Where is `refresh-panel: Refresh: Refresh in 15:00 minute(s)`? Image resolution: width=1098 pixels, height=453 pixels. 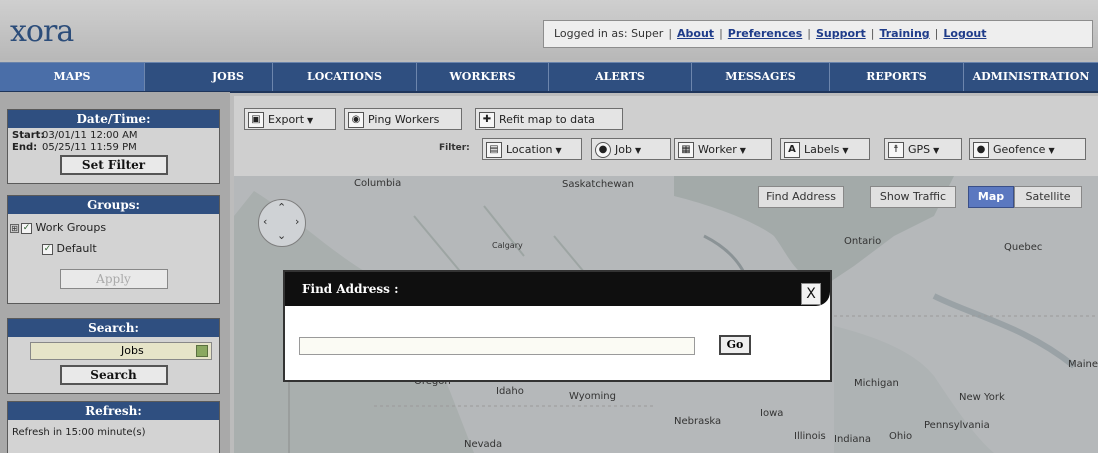
refresh-panel: Refresh: Refresh in 15:00 minute(s) is located at coordinates (113, 427).